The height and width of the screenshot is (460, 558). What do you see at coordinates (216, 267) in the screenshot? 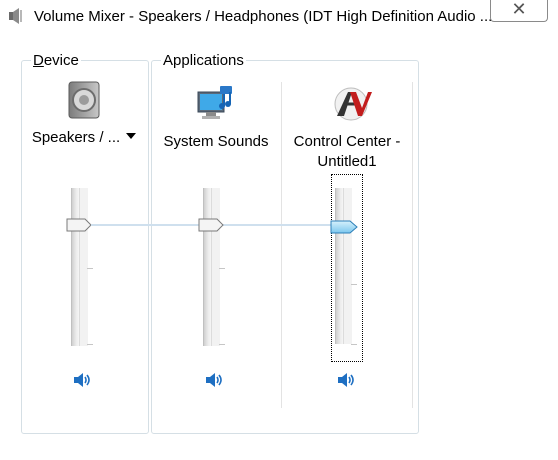
I see `system-sounds-track-edge` at bounding box center [216, 267].